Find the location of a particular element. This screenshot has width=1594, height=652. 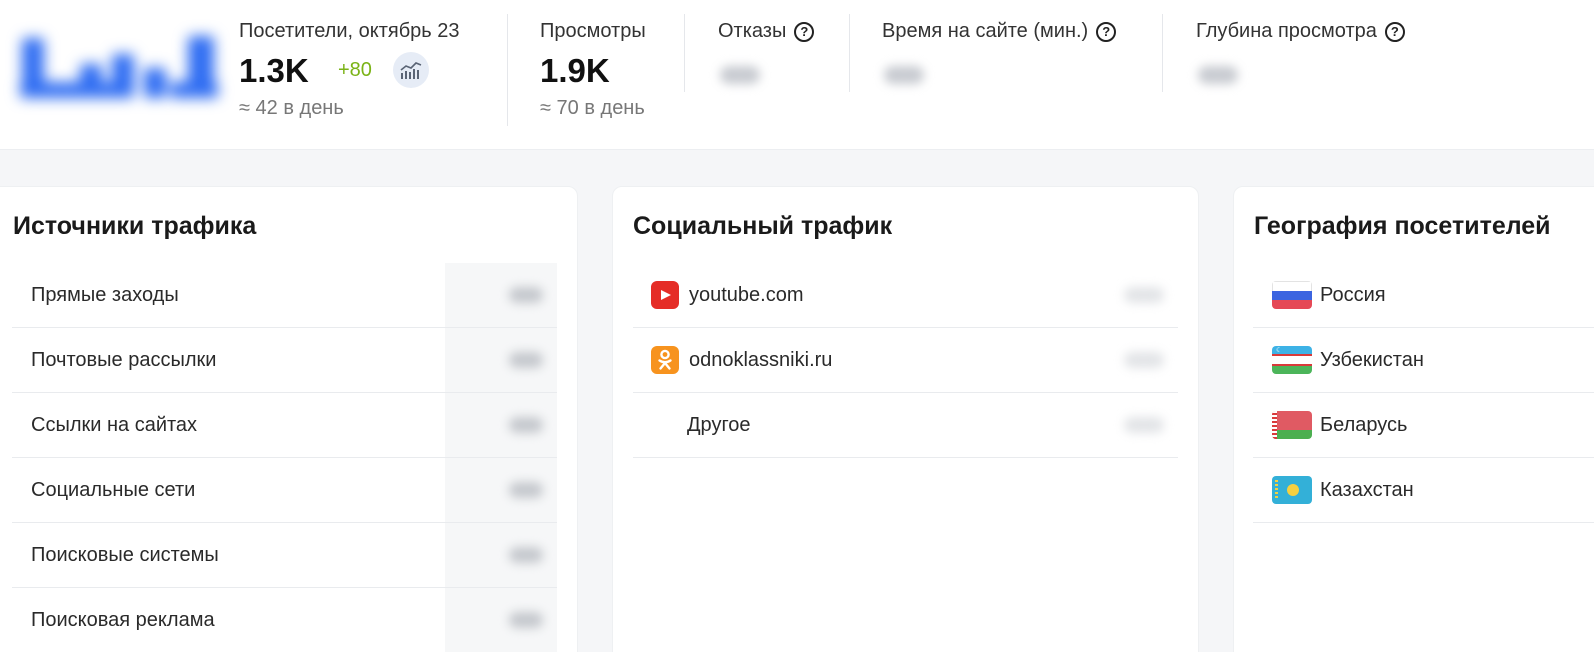

bounces-label: Отказы ? is located at coordinates (766, 31).